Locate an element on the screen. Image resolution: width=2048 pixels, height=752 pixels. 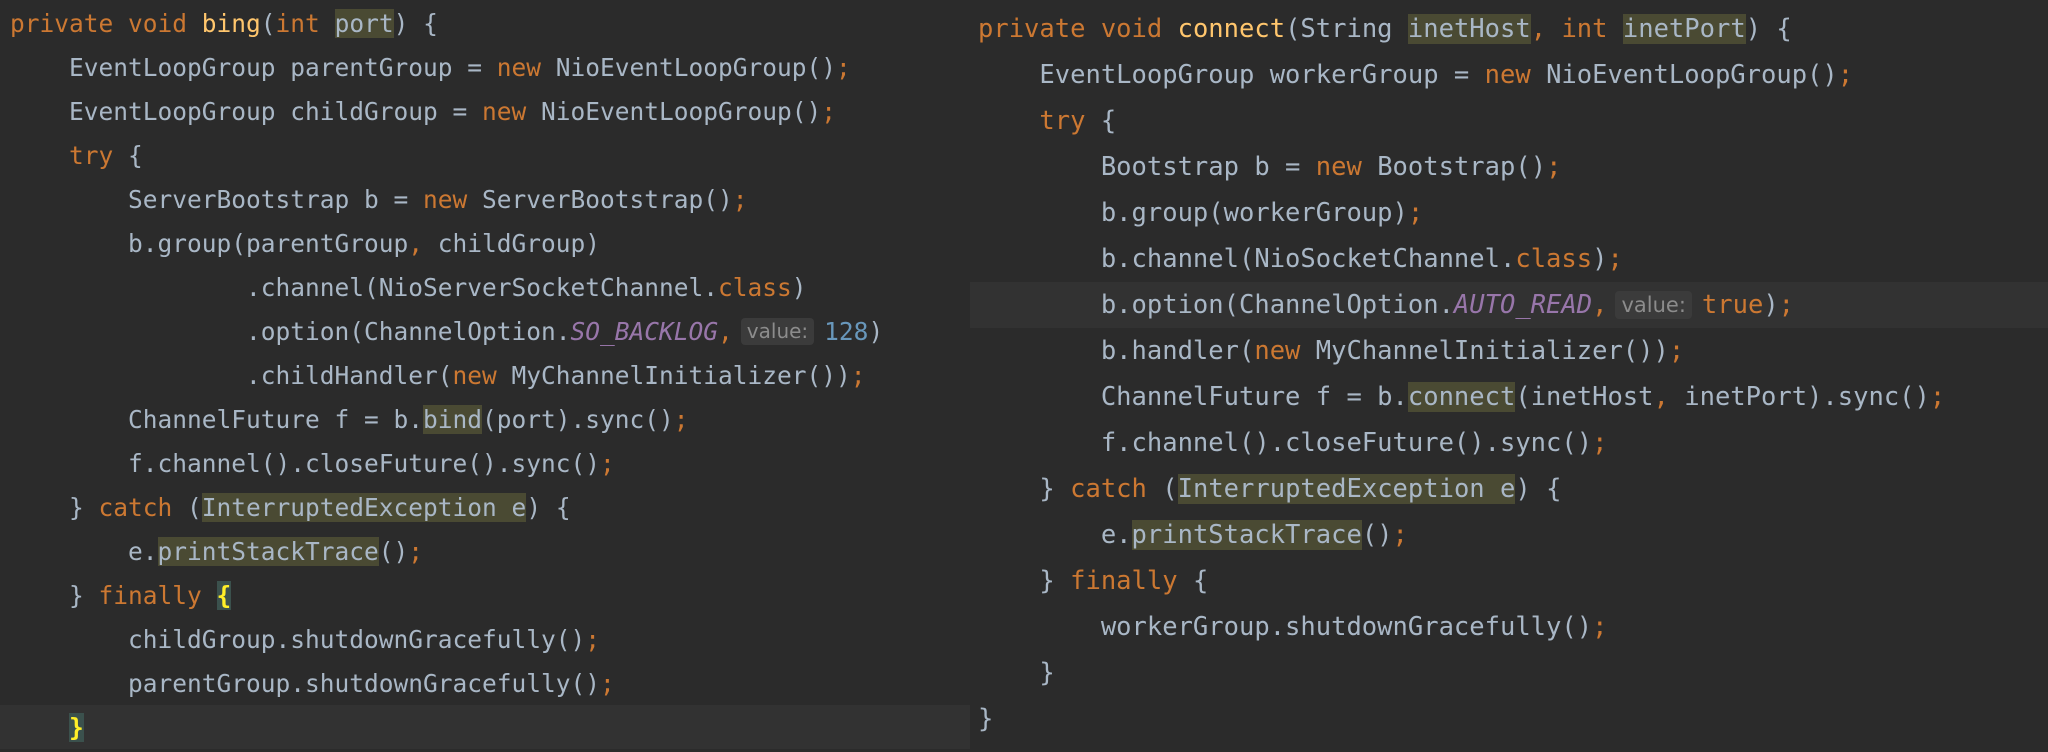
code-token: int is located at coordinates (1592, 29).